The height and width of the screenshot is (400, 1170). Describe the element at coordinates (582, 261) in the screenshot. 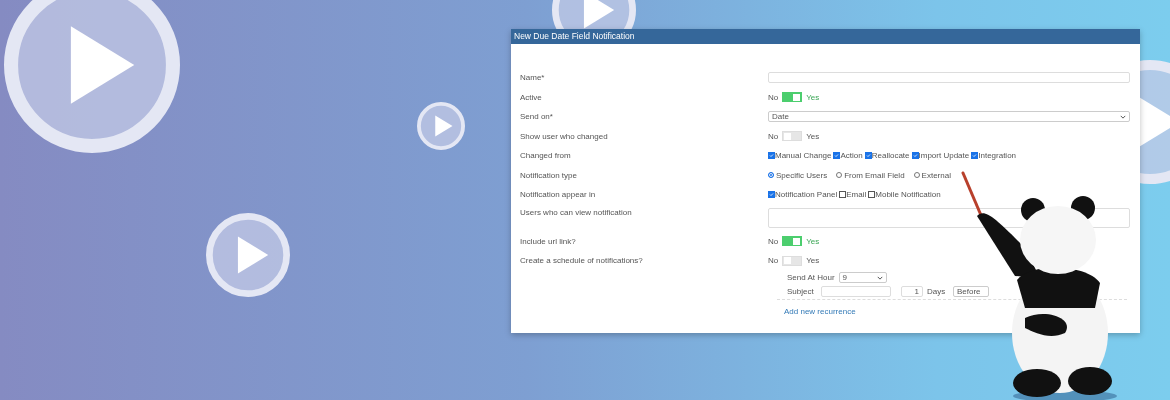

I see `field-label: Create a schedule of notifications?` at that location.